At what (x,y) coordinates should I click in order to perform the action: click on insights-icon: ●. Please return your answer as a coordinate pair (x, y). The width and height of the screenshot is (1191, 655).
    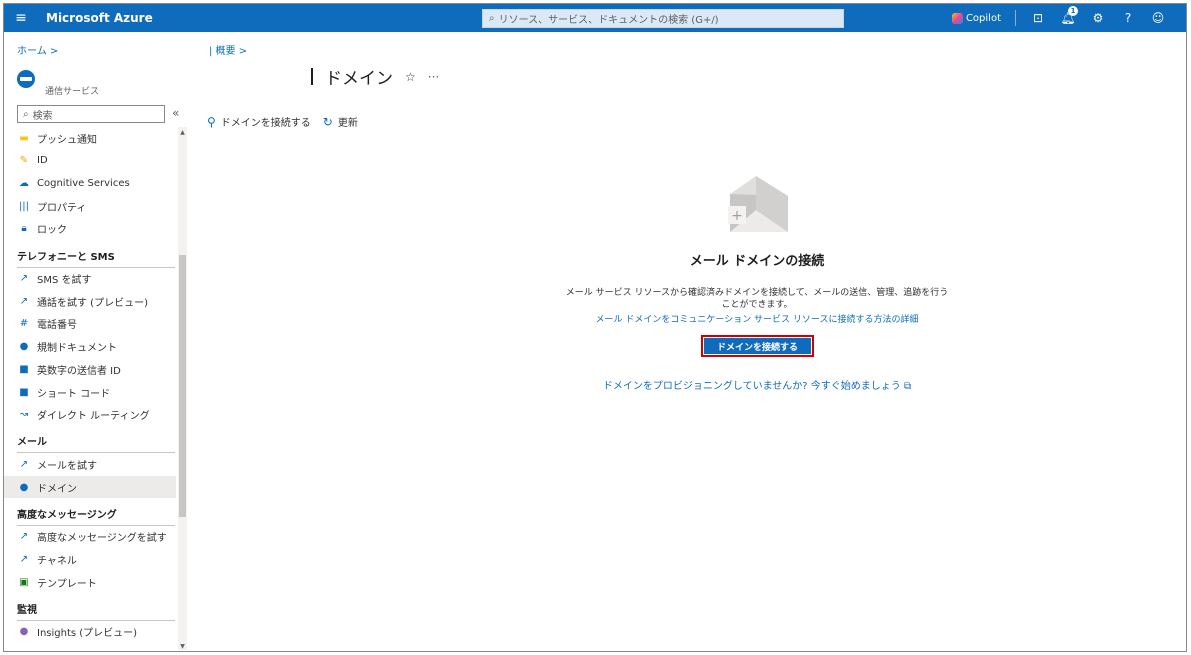
    Looking at the image, I should click on (24, 632).